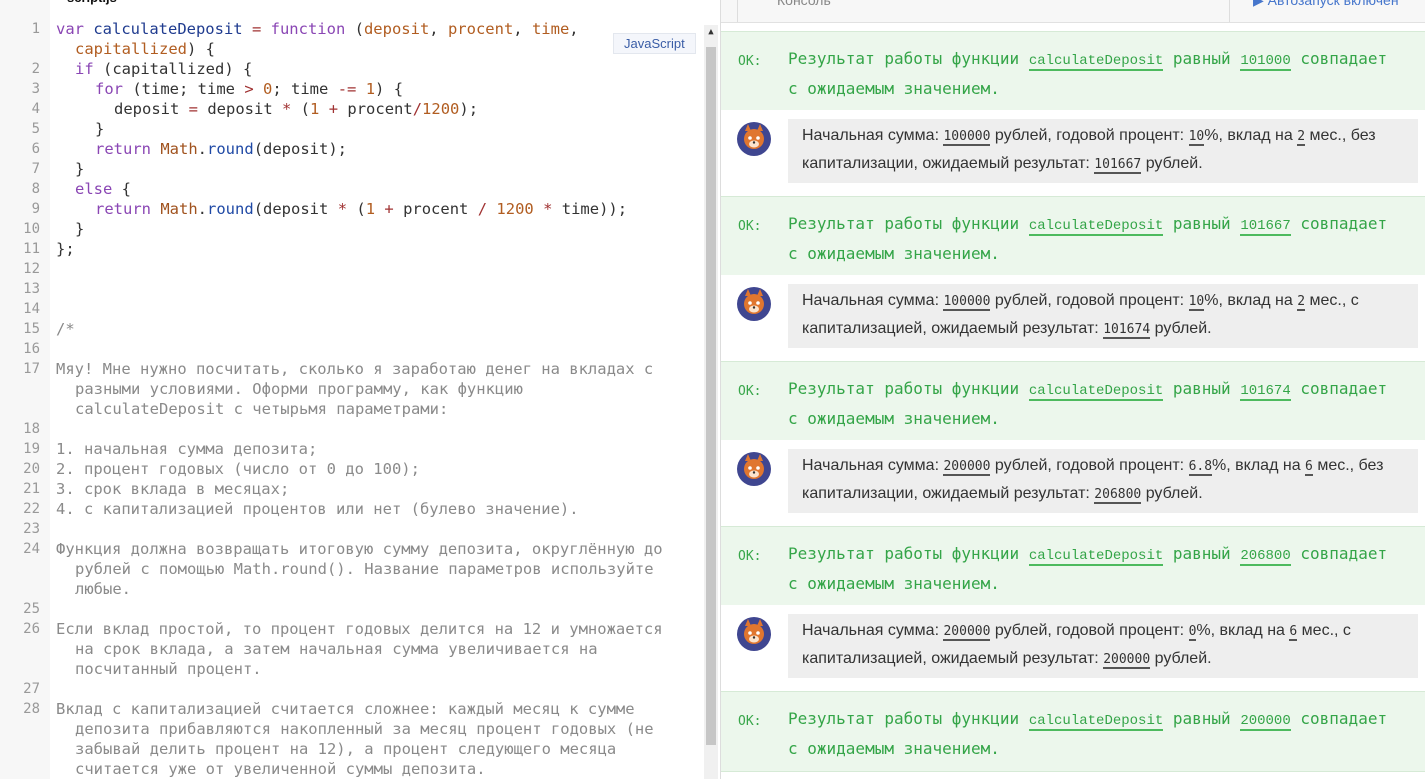  What do you see at coordinates (967, 467) in the screenshot?
I see `msg-value: 200000` at bounding box center [967, 467].